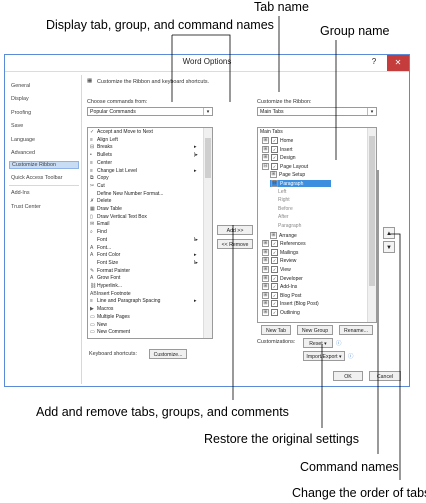  What do you see at coordinates (276, 330) in the screenshot?
I see `new-tab-button: New Tab` at bounding box center [276, 330].